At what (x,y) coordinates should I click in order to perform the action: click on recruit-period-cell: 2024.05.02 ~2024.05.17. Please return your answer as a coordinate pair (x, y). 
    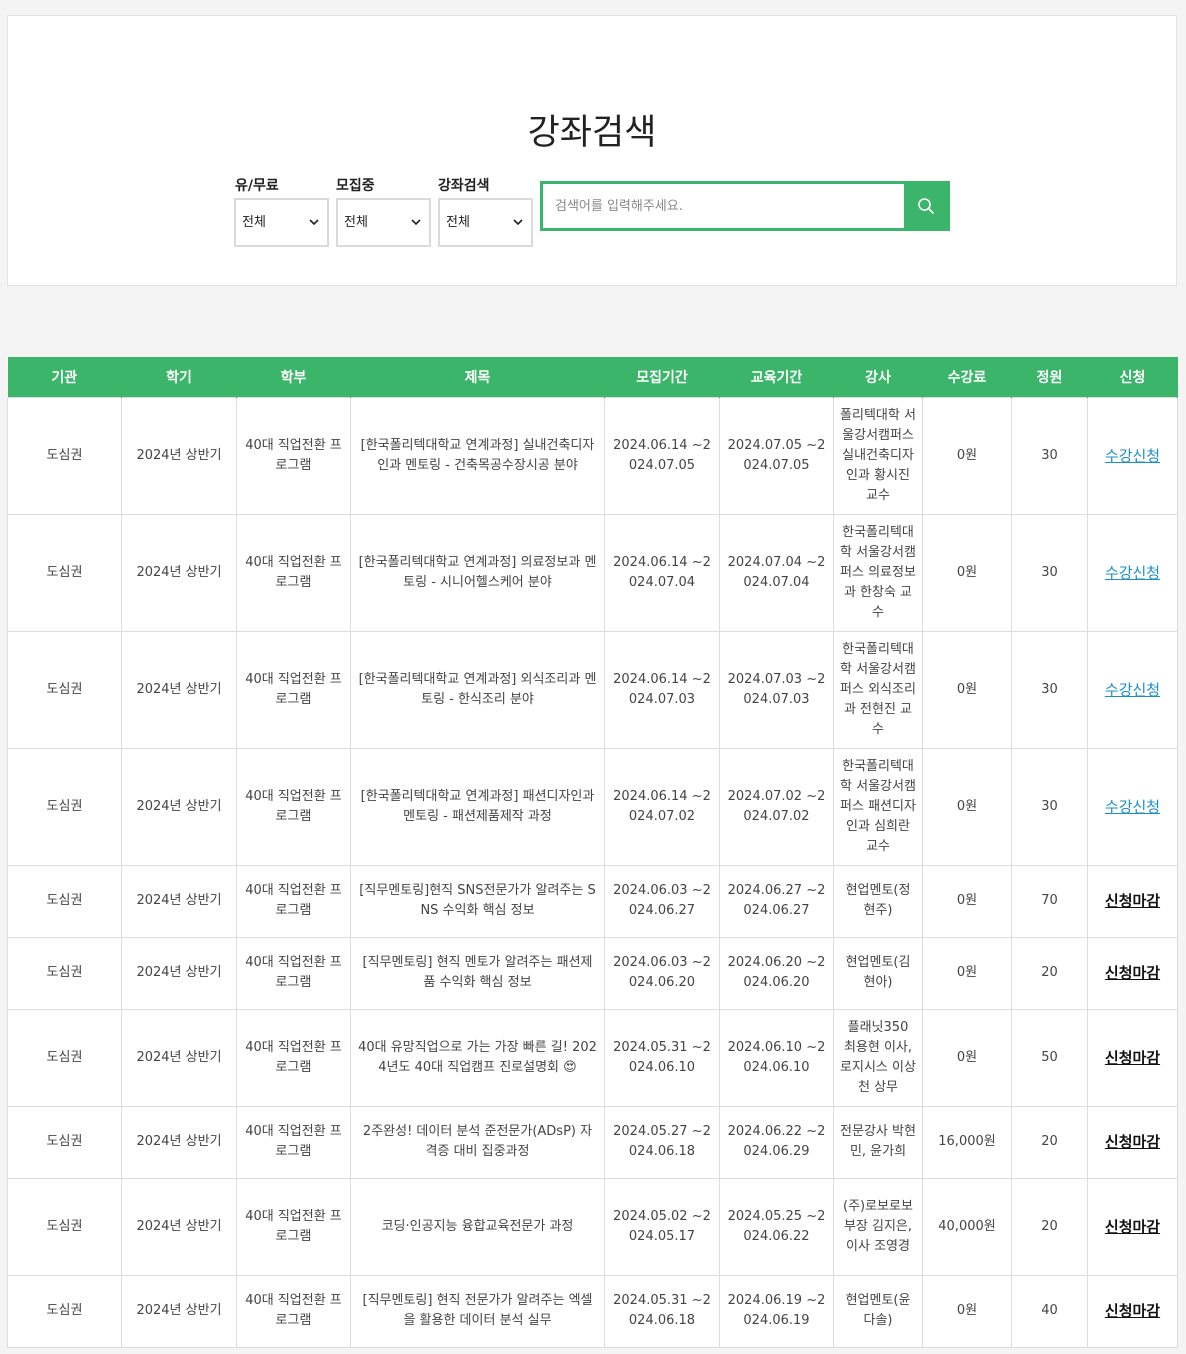
    Looking at the image, I should click on (662, 1226).